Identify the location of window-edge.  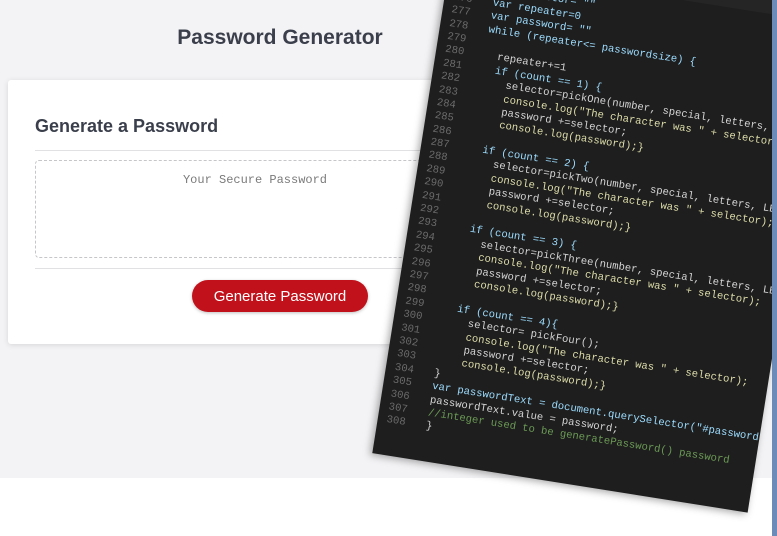
(774, 268).